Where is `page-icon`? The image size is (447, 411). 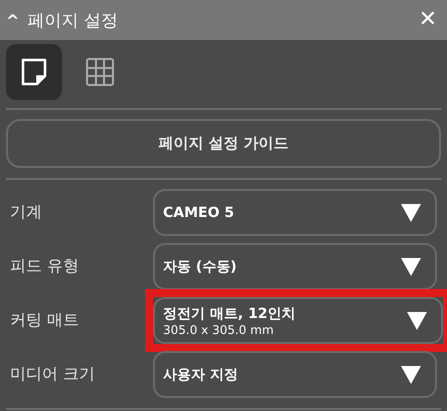 page-icon is located at coordinates (34, 72).